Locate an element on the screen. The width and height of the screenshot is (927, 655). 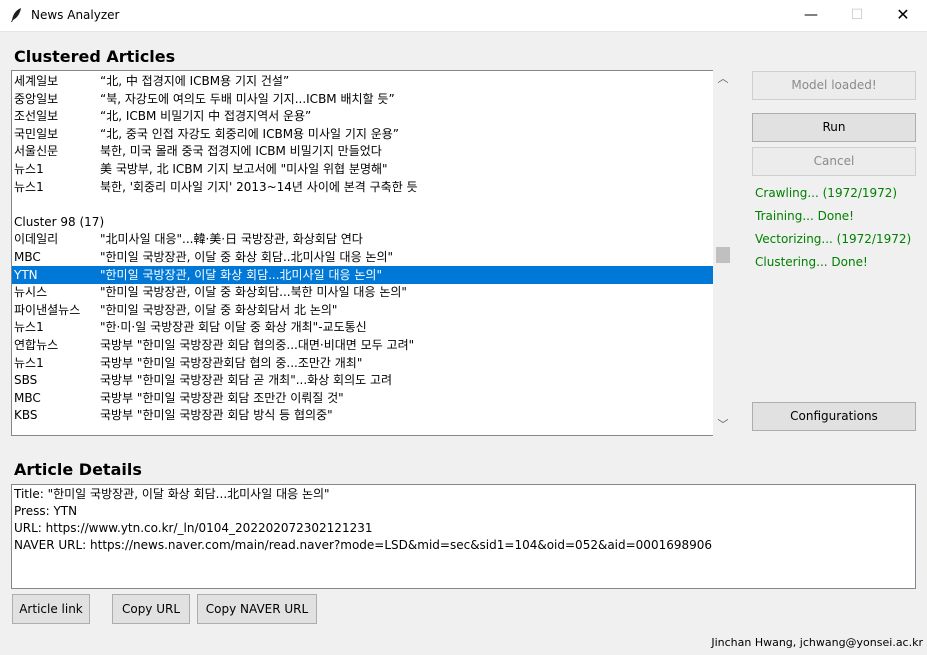
row-headline: "北미사일 대응"...韓·美·日 국방장관, 화상회담 연다 is located at coordinates (231, 239).